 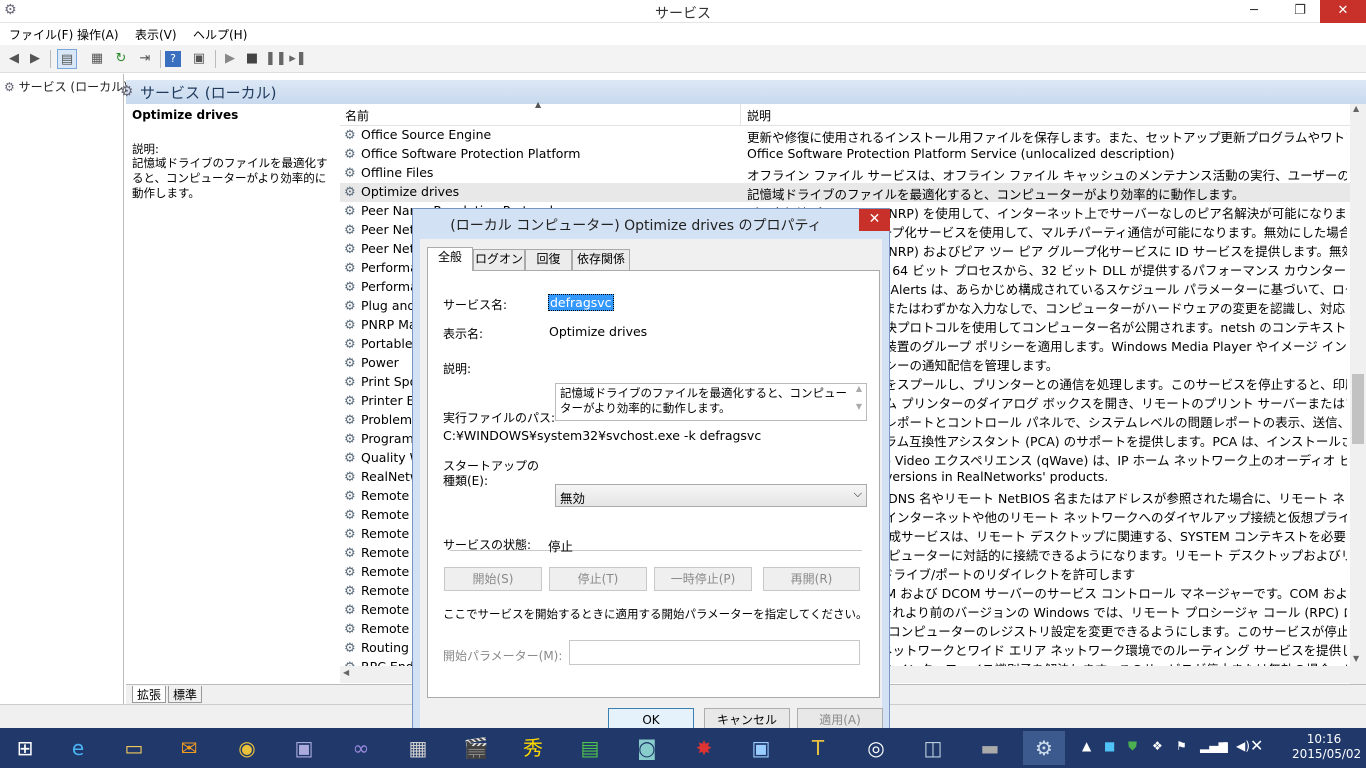 What do you see at coordinates (740, 115) in the screenshot?
I see `column-separator` at bounding box center [740, 115].